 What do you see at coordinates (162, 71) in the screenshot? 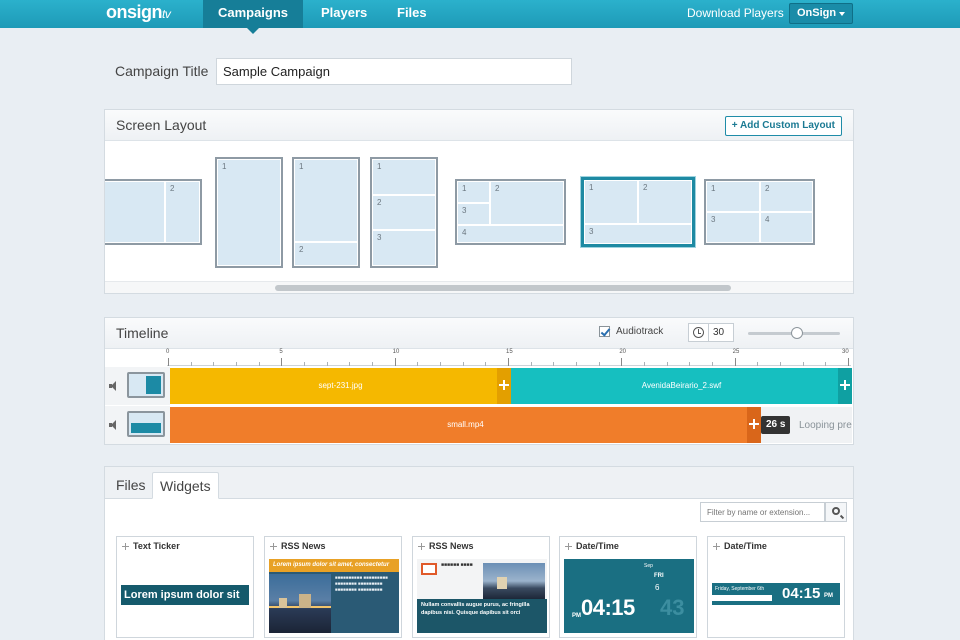
I see `campaign-title-label: Campaign Title` at bounding box center [162, 71].